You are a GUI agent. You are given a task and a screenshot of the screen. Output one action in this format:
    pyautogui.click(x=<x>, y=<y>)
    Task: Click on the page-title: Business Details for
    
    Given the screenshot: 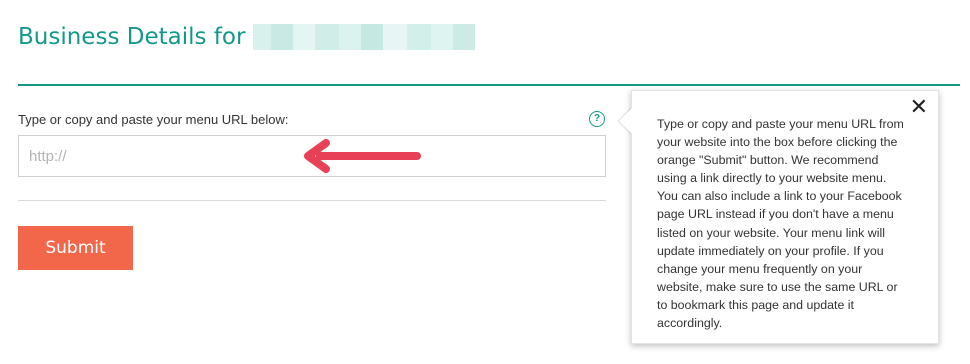 What is the action you would take?
    pyautogui.click(x=247, y=37)
    